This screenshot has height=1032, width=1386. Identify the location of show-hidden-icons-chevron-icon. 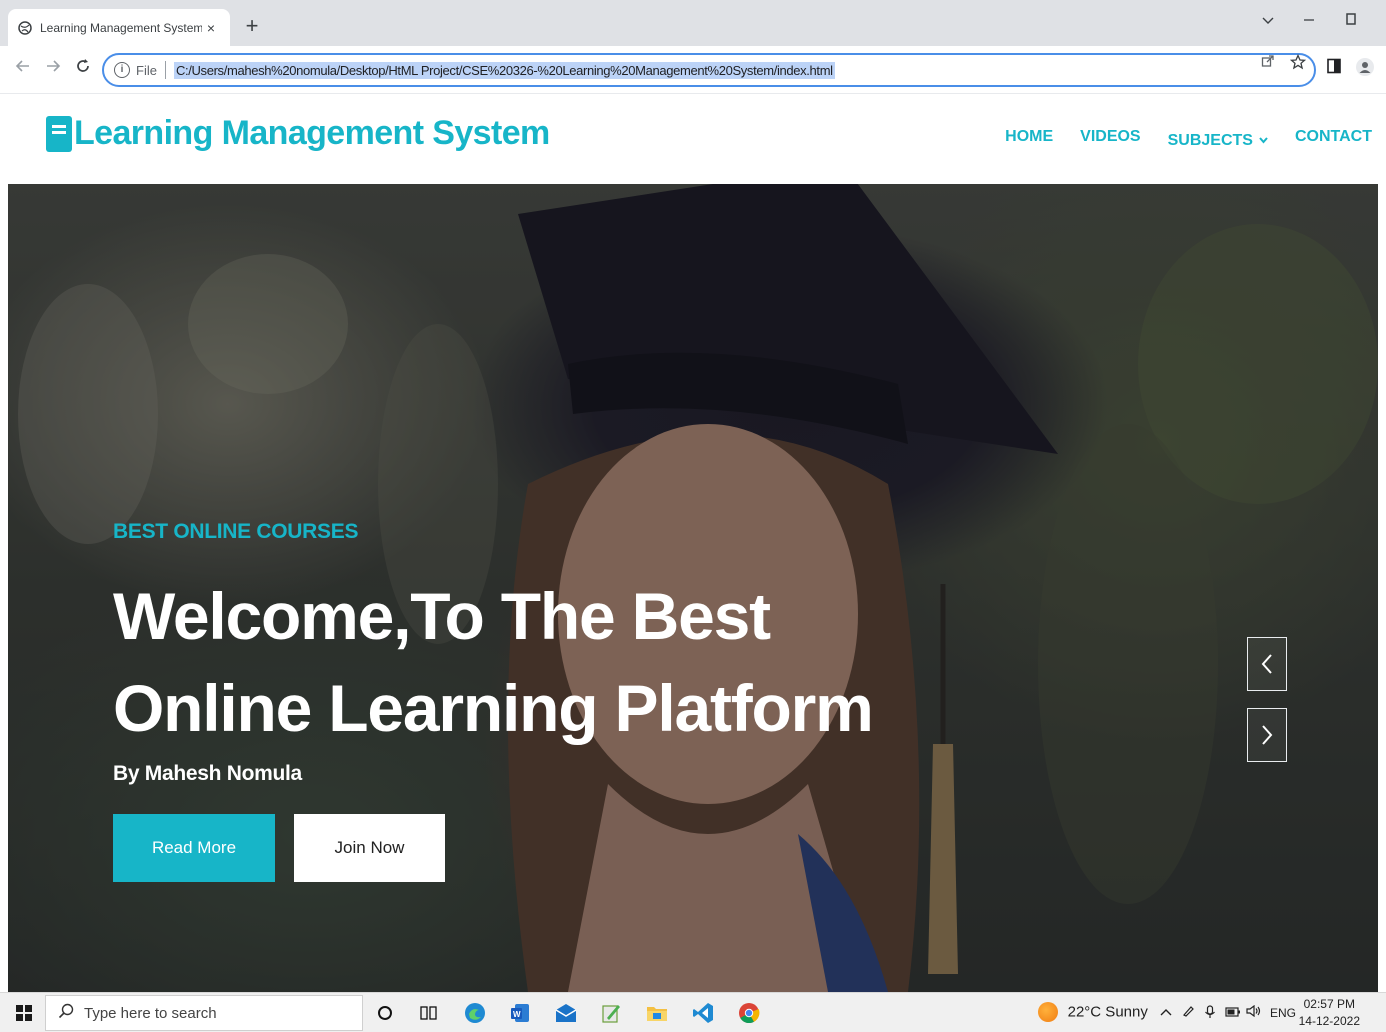
(1166, 1012).